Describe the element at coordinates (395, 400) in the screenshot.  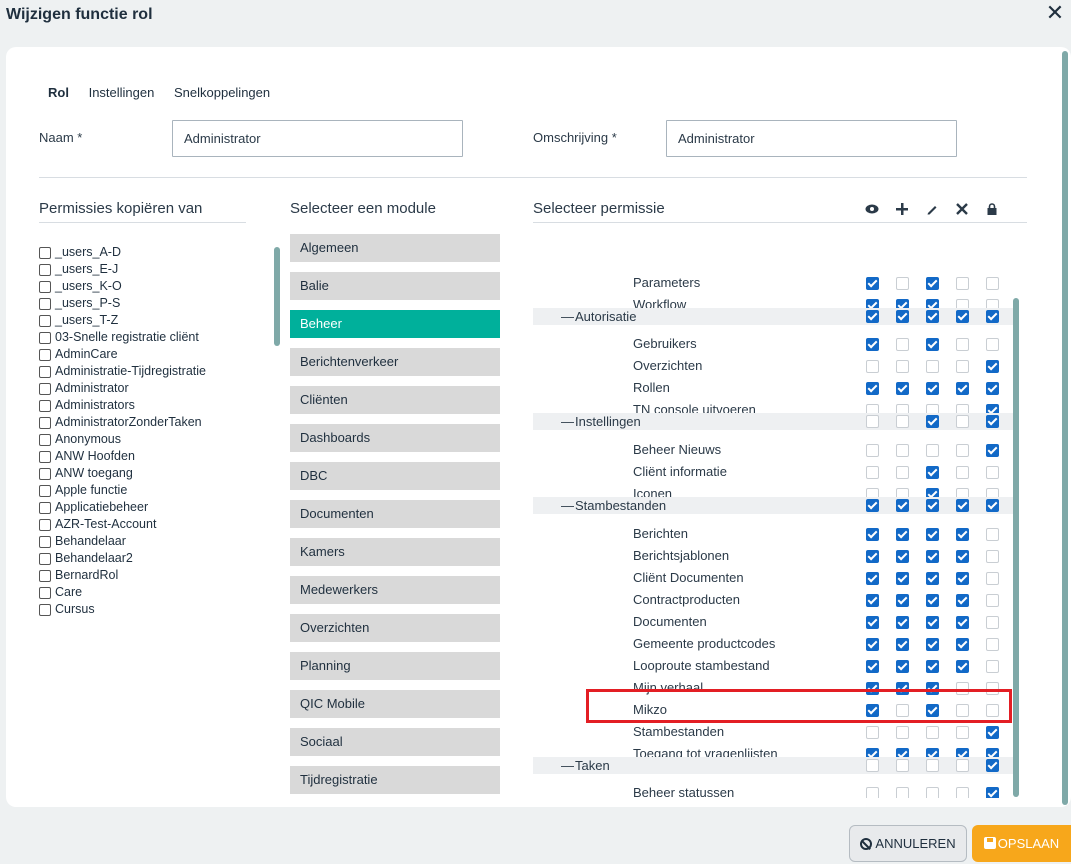
I see `module-button: Cliënten` at that location.